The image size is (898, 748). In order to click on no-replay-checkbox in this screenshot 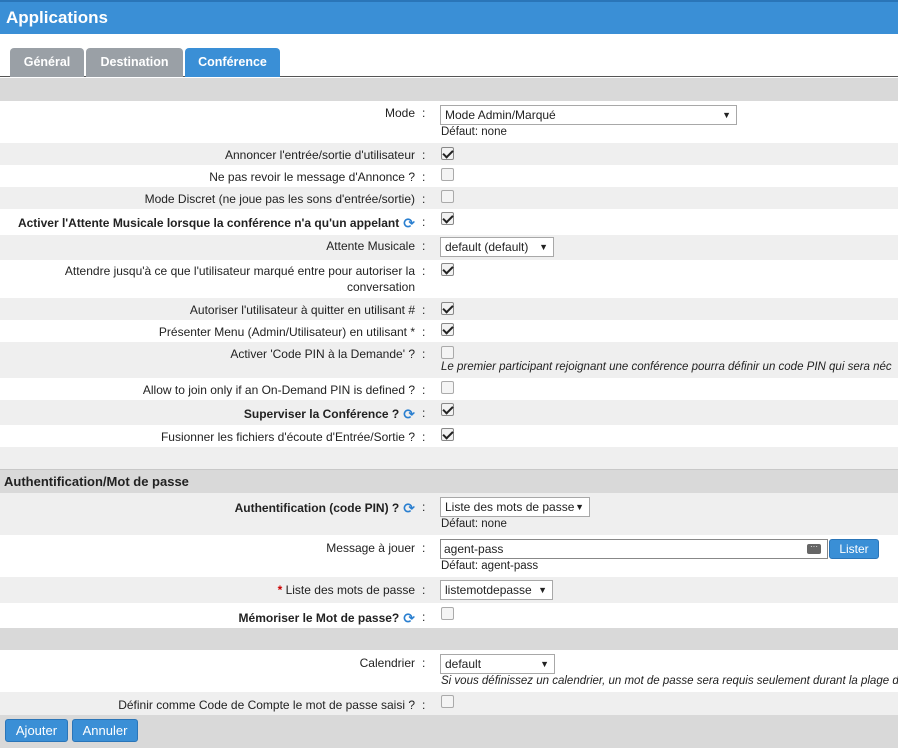, I will do `click(447, 174)`.